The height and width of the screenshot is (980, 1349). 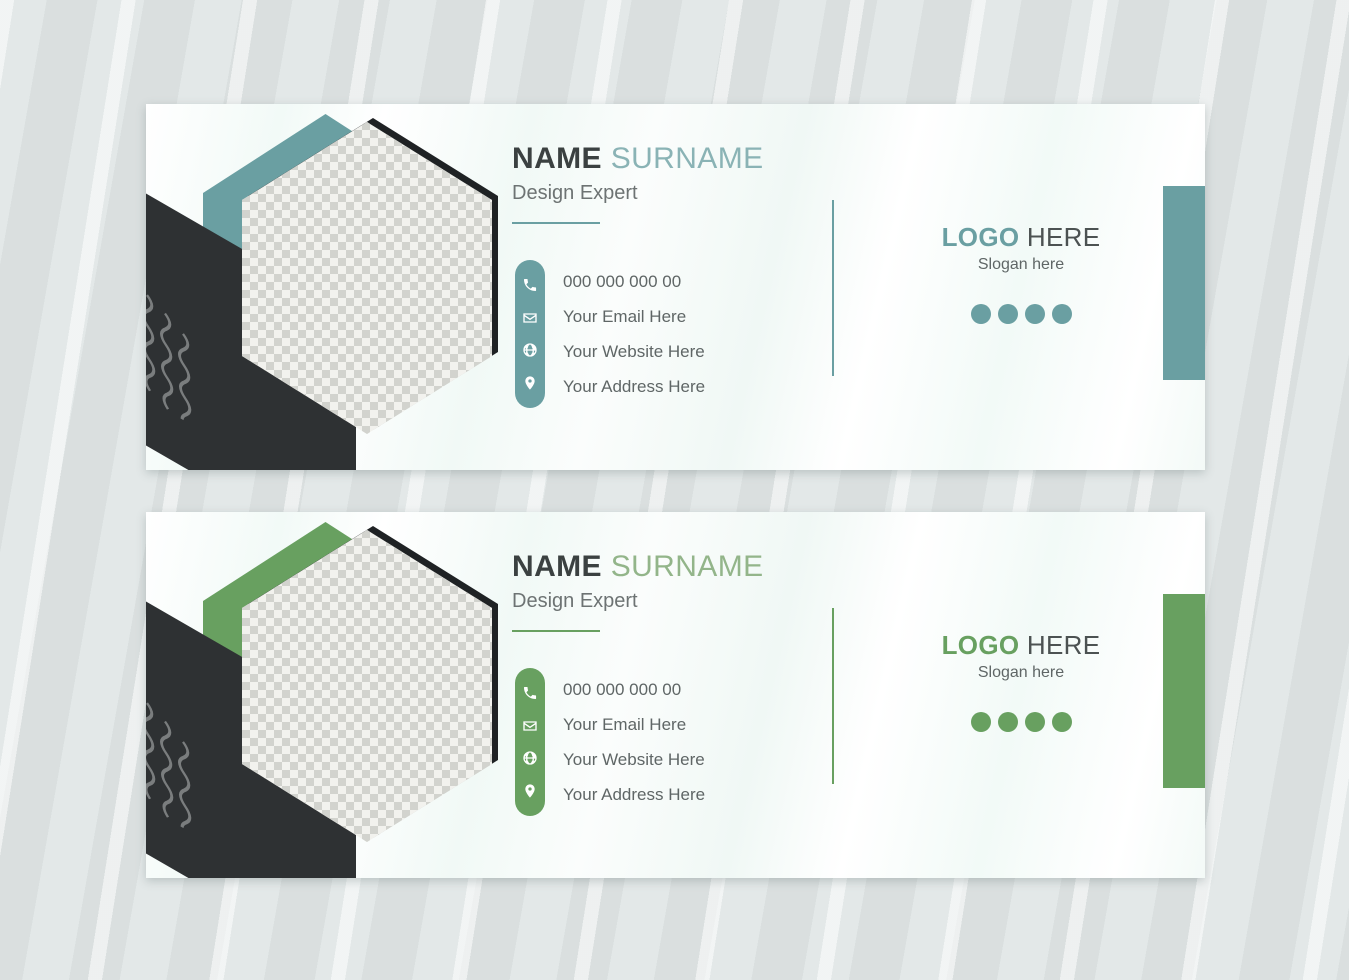 I want to click on full-name-green: NAME SURNAME, so click(x=677, y=567).